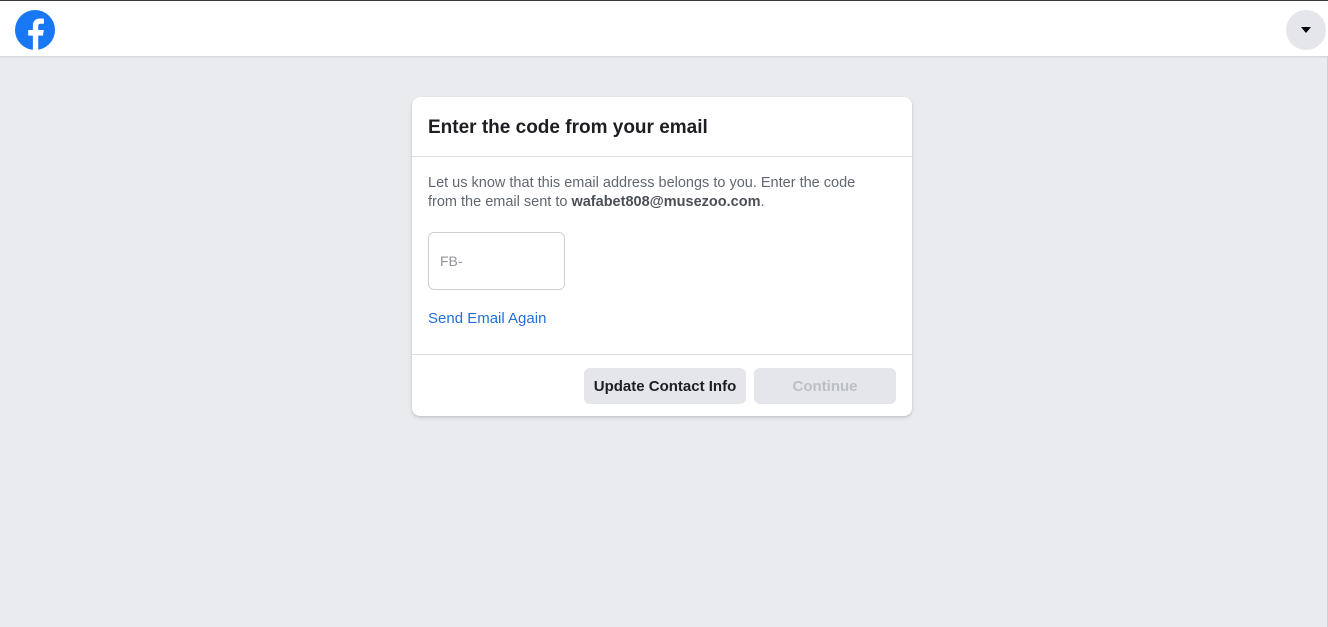 The image size is (1328, 627). What do you see at coordinates (825, 386) in the screenshot?
I see `continue-button: Continue` at bounding box center [825, 386].